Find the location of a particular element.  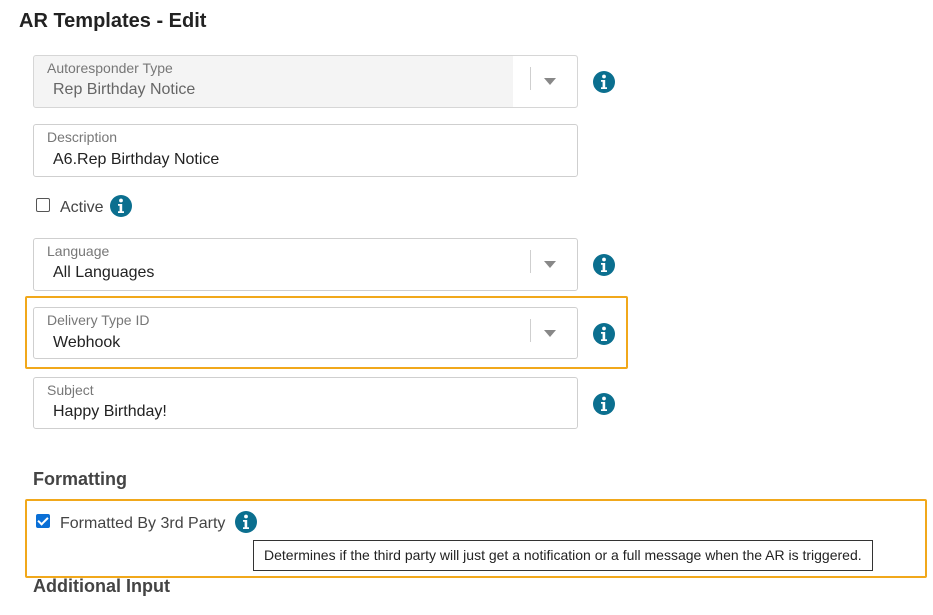

subject-field: Subject Happy Birthday! is located at coordinates (305, 403).